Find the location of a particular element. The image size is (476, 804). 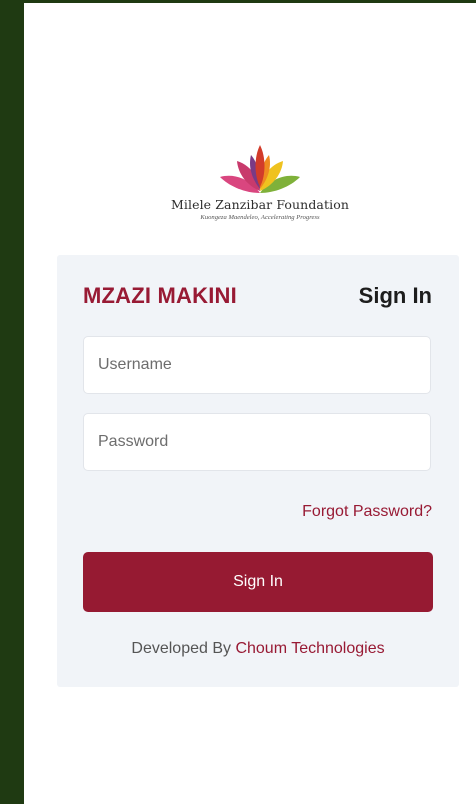

password-input is located at coordinates (257, 442).